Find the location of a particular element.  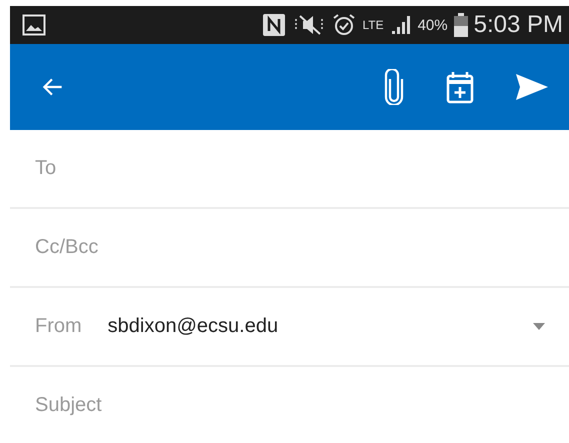

clock-time: 5:03 PM is located at coordinates (518, 25).